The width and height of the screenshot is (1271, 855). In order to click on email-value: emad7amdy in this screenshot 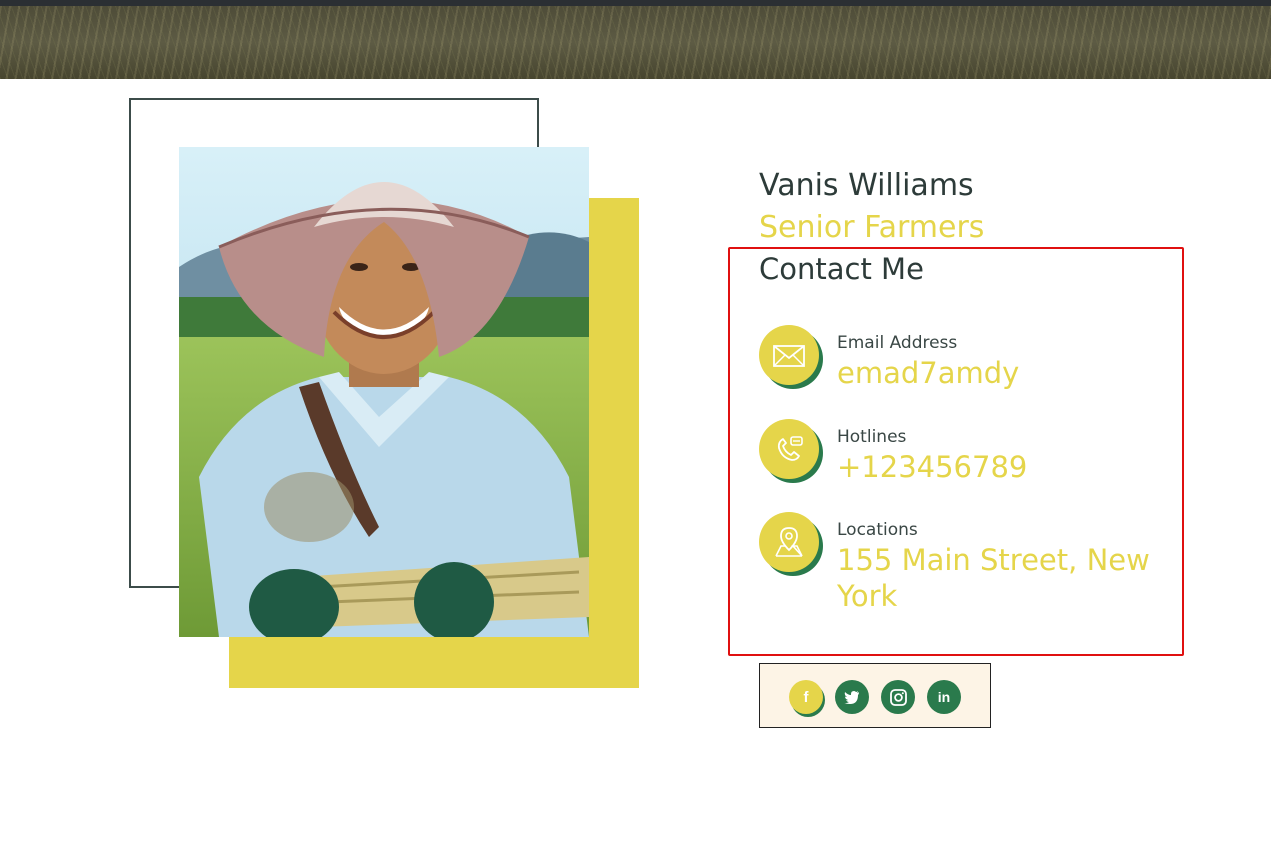, I will do `click(1002, 373)`.